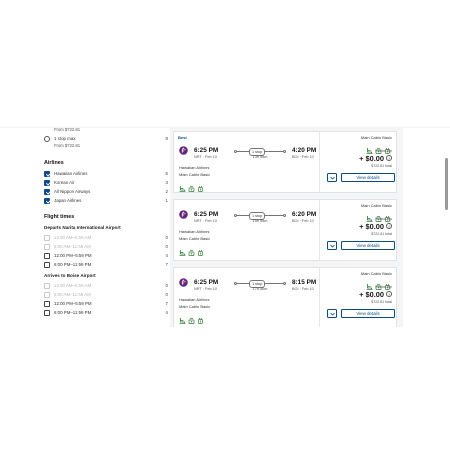 Image resolution: width=450 pixels, height=450 pixels. Describe the element at coordinates (72, 191) in the screenshot. I see `airline-label: All Nippon Airways` at that location.